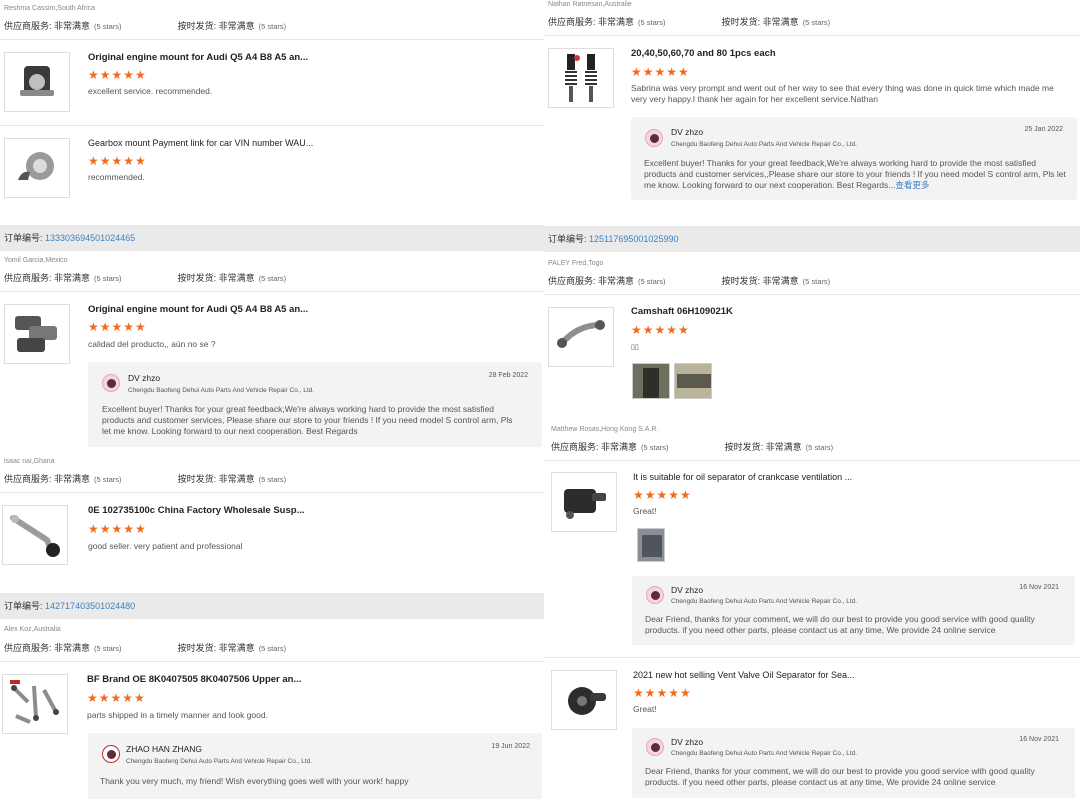  What do you see at coordinates (510, 746) in the screenshot?
I see `reply-date: 19 Jun 2022` at bounding box center [510, 746].